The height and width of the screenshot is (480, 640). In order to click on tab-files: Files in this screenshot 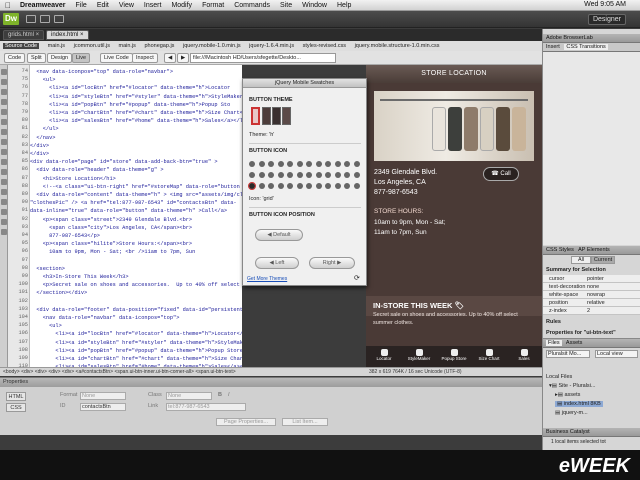, I will do `click(554, 343)`.